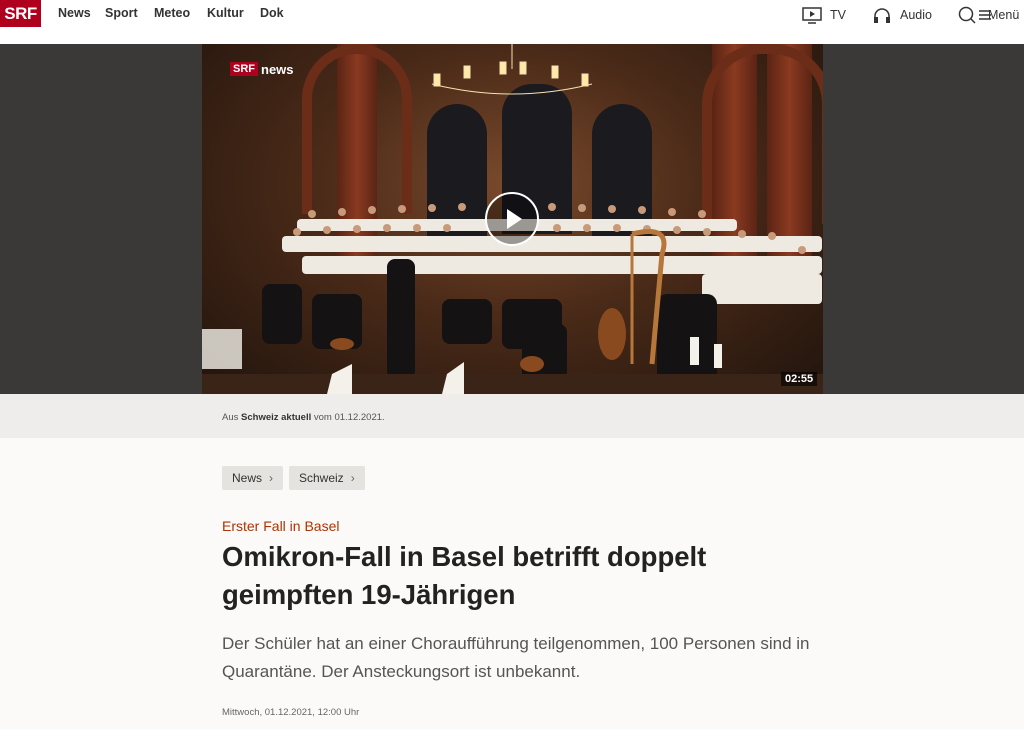 The height and width of the screenshot is (729, 1024). I want to click on nav-menu-label: Menü, so click(1004, 15).